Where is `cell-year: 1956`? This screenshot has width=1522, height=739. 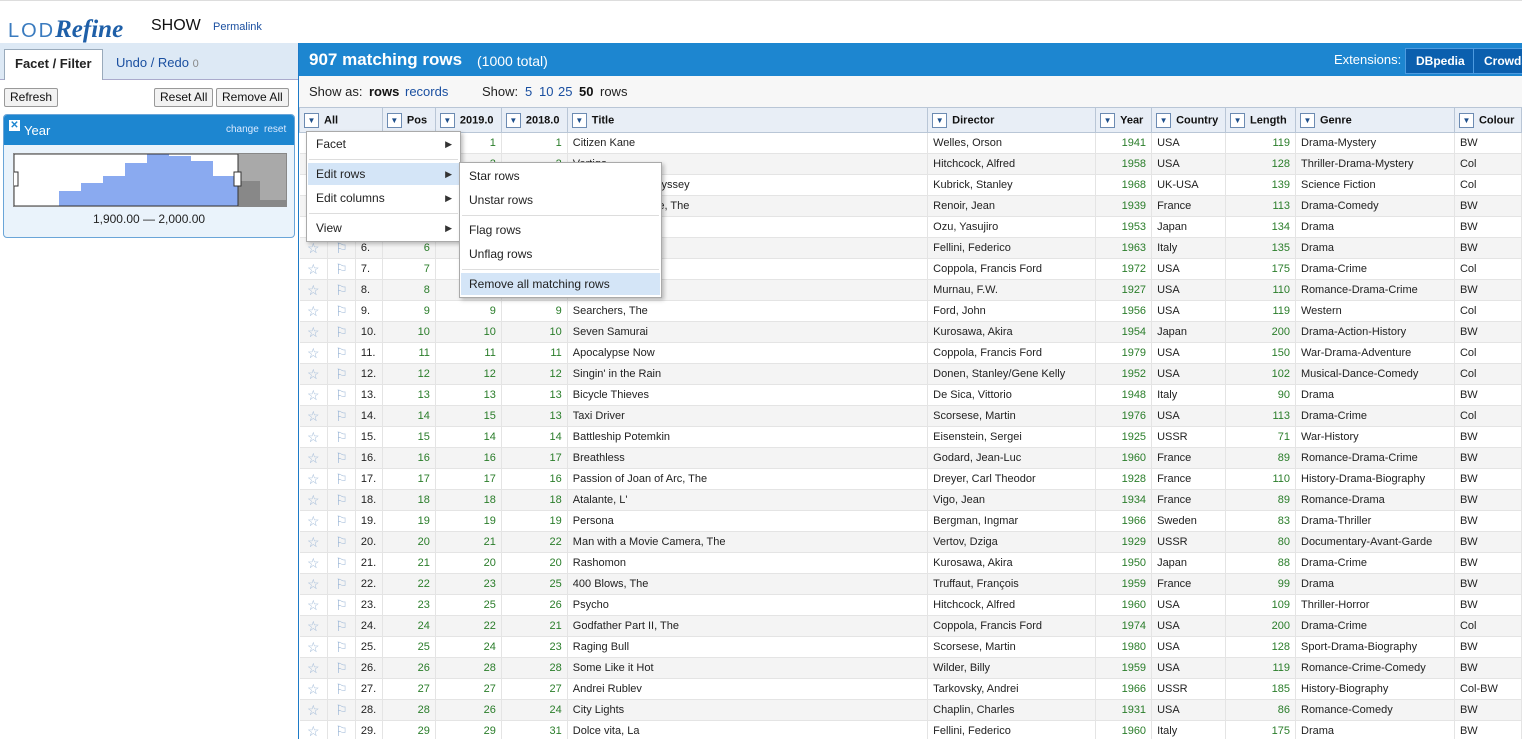
cell-year: 1956 is located at coordinates (1124, 311).